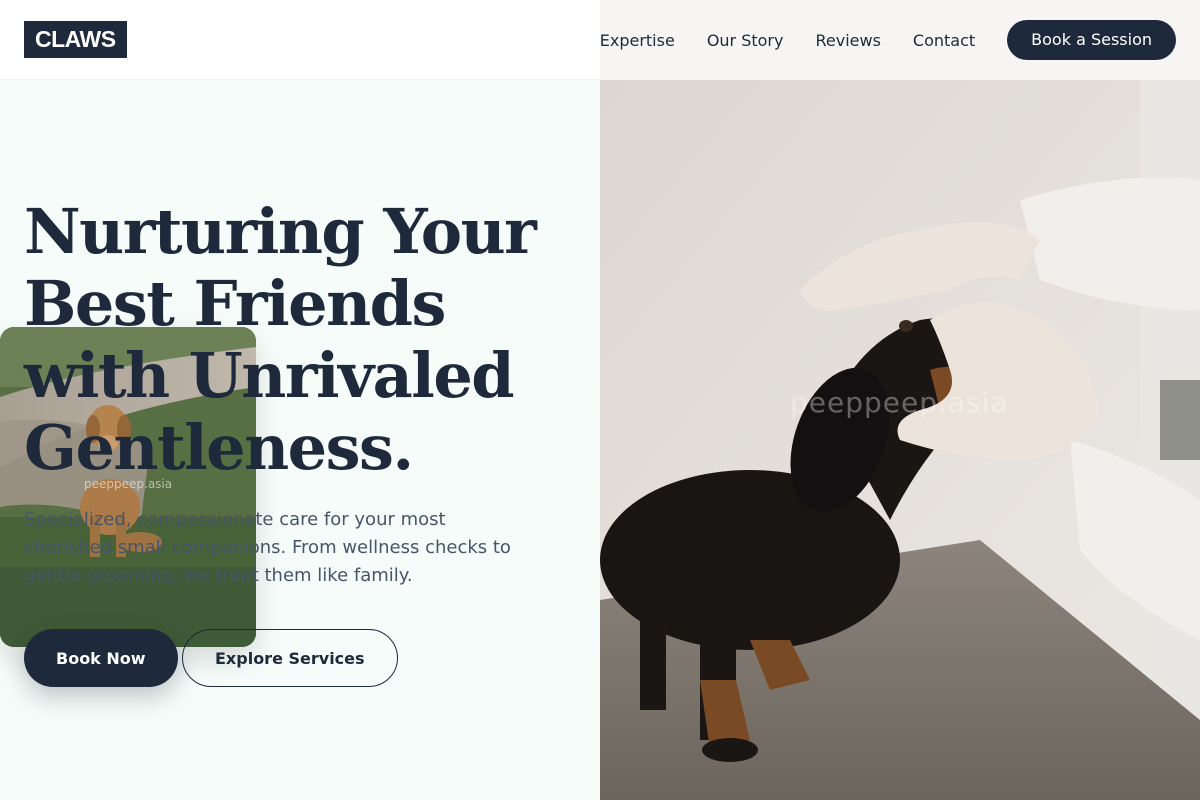 This screenshot has width=1200, height=800. I want to click on photo-watermark: peeppeep.asia, so click(899, 402).